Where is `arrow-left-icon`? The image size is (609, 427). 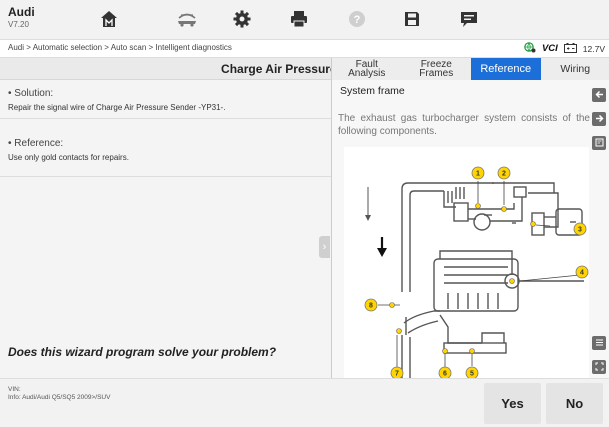 arrow-left-icon is located at coordinates (599, 95).